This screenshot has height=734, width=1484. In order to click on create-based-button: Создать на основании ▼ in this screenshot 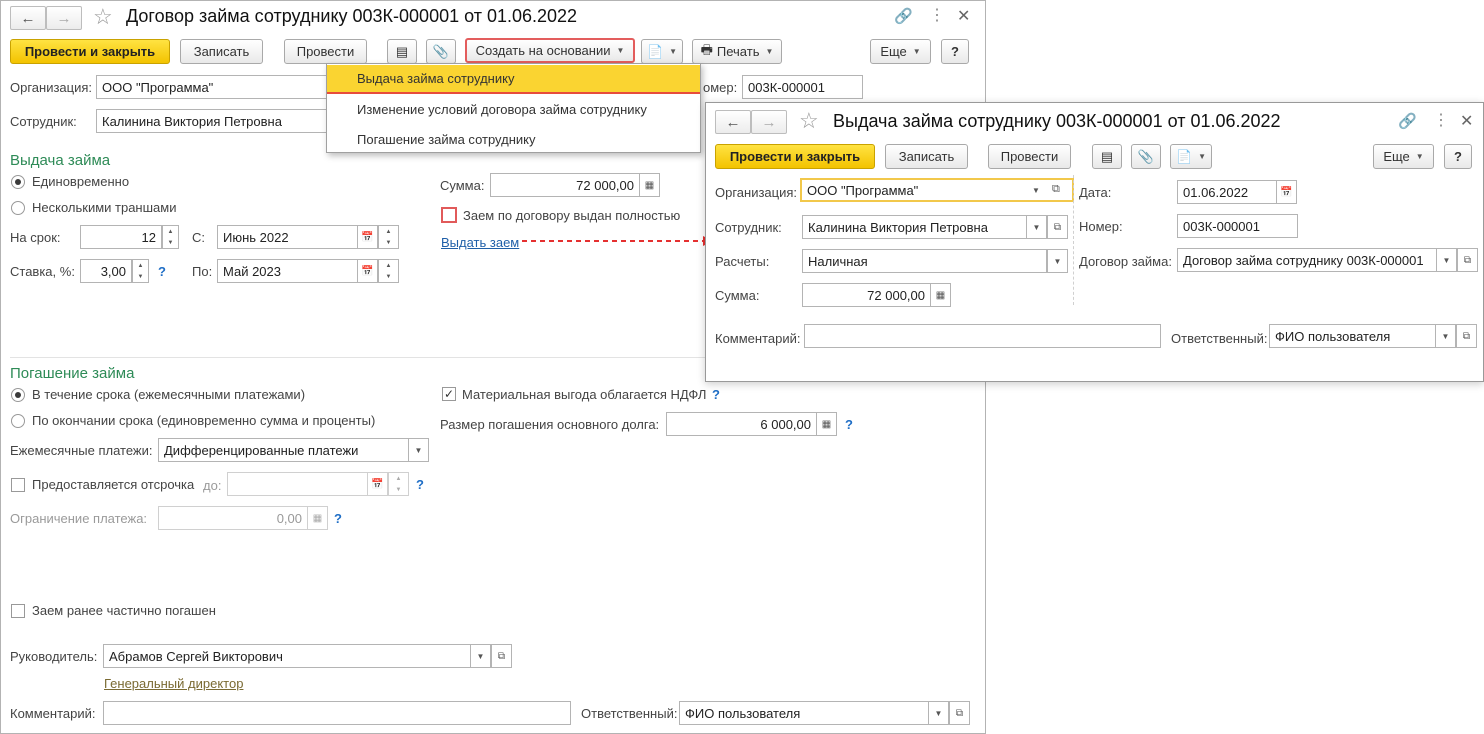, I will do `click(550, 50)`.